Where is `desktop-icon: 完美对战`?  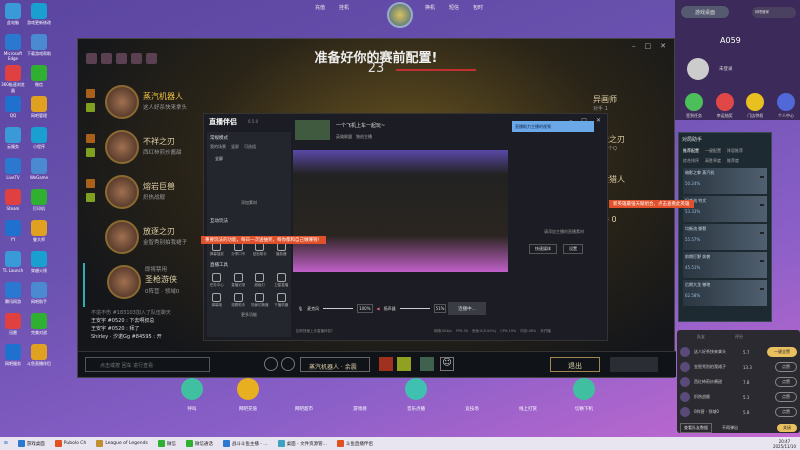
desktop-icon: 完美对战 is located at coordinates (39, 324).